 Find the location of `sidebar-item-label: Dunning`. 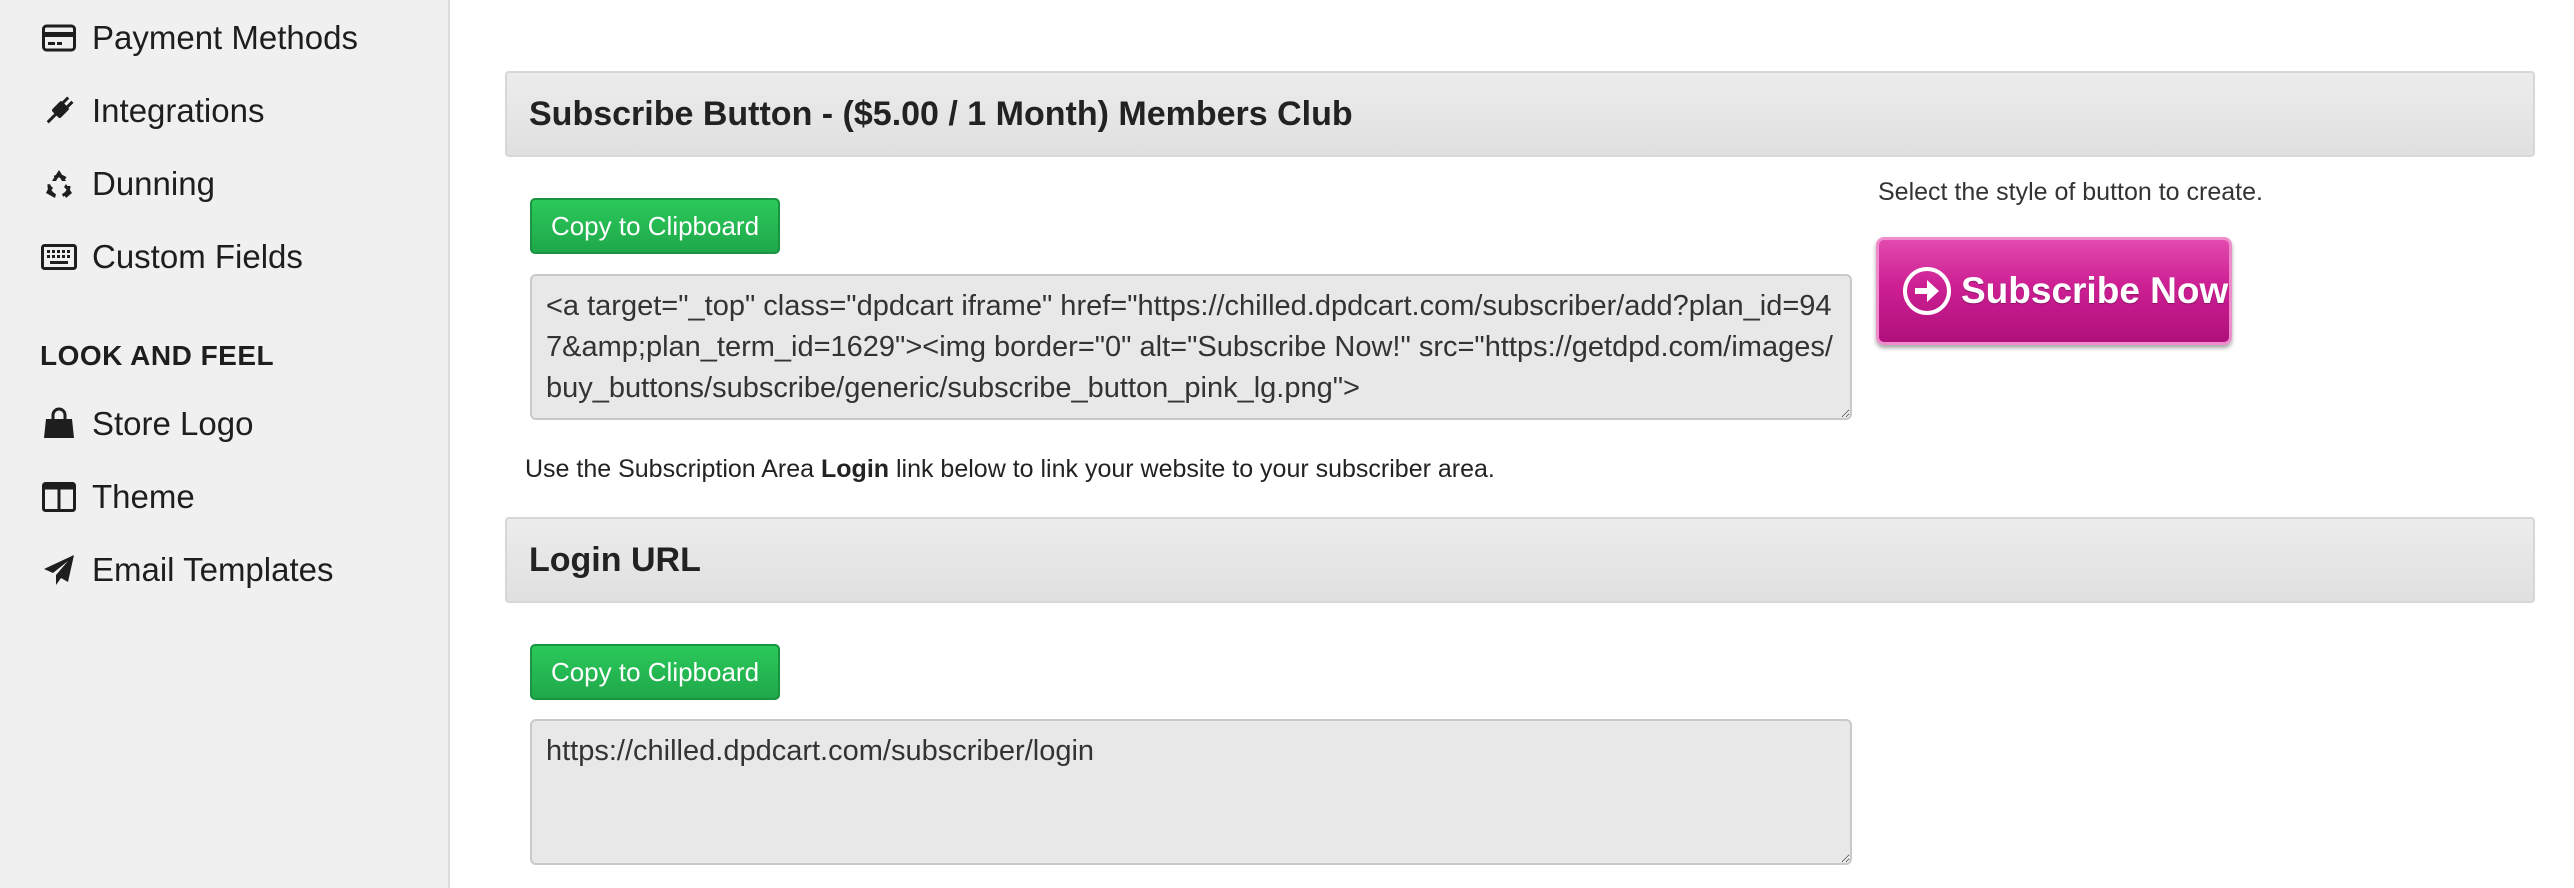

sidebar-item-label: Dunning is located at coordinates (153, 183).